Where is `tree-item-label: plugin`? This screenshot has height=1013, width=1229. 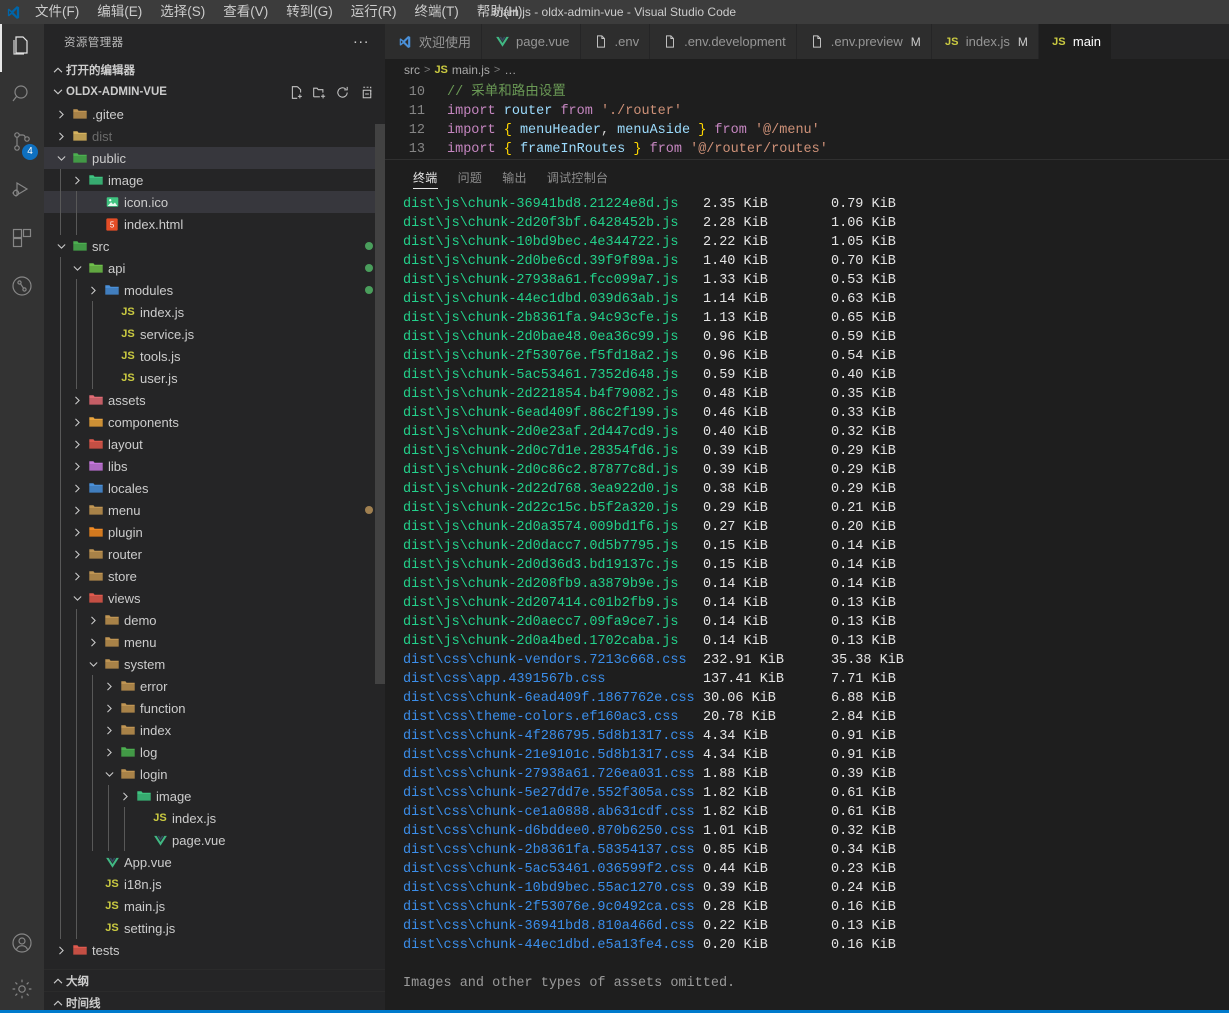
tree-item-label: plugin is located at coordinates (125, 532).